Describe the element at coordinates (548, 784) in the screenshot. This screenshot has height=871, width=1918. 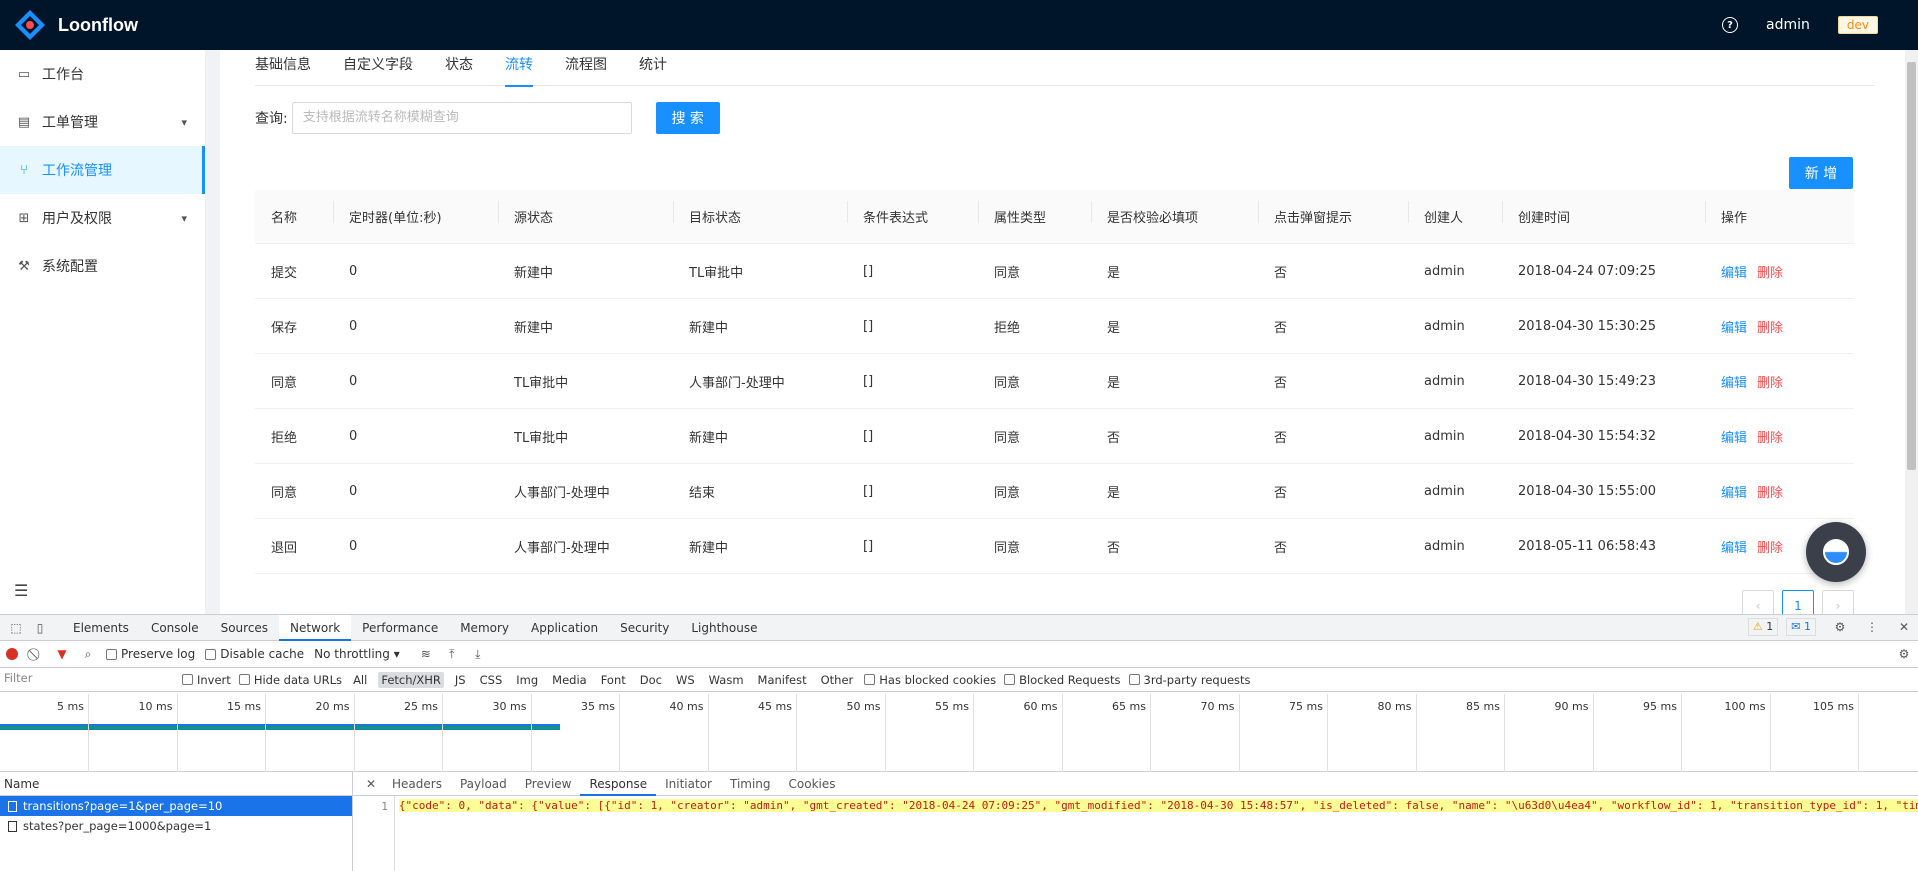
I see `detail-tab-preview: Preview` at that location.